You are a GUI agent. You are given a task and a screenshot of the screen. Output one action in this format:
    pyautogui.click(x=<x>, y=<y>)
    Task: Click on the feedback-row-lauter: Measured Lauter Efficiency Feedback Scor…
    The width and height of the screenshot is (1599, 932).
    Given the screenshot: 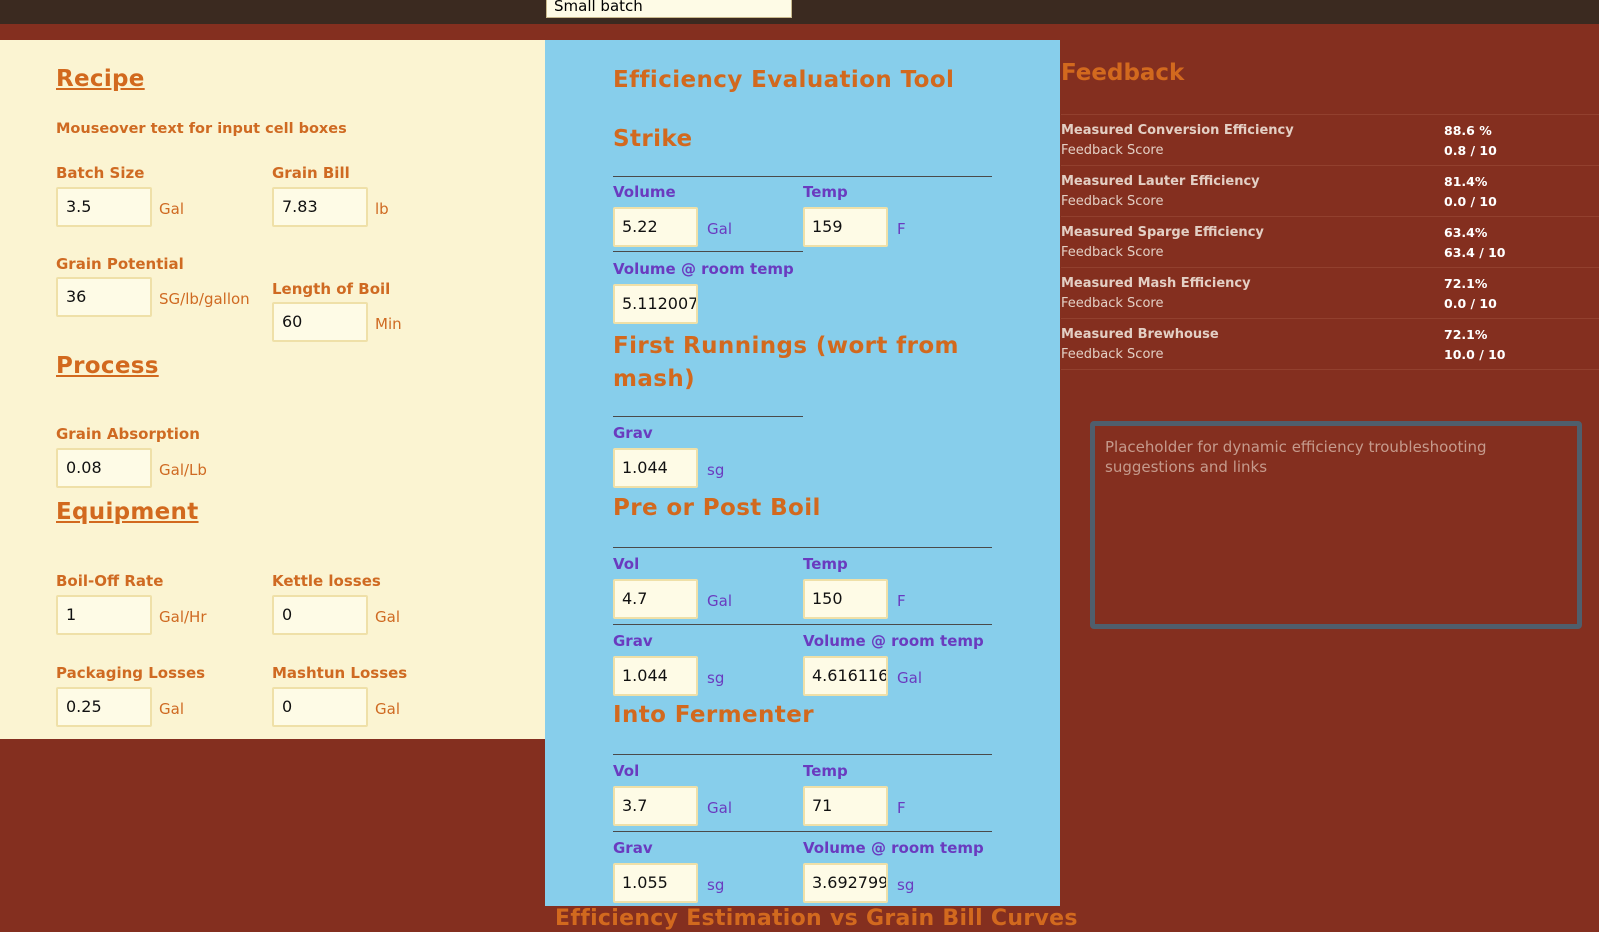 What is the action you would take?
    pyautogui.click(x=1330, y=190)
    